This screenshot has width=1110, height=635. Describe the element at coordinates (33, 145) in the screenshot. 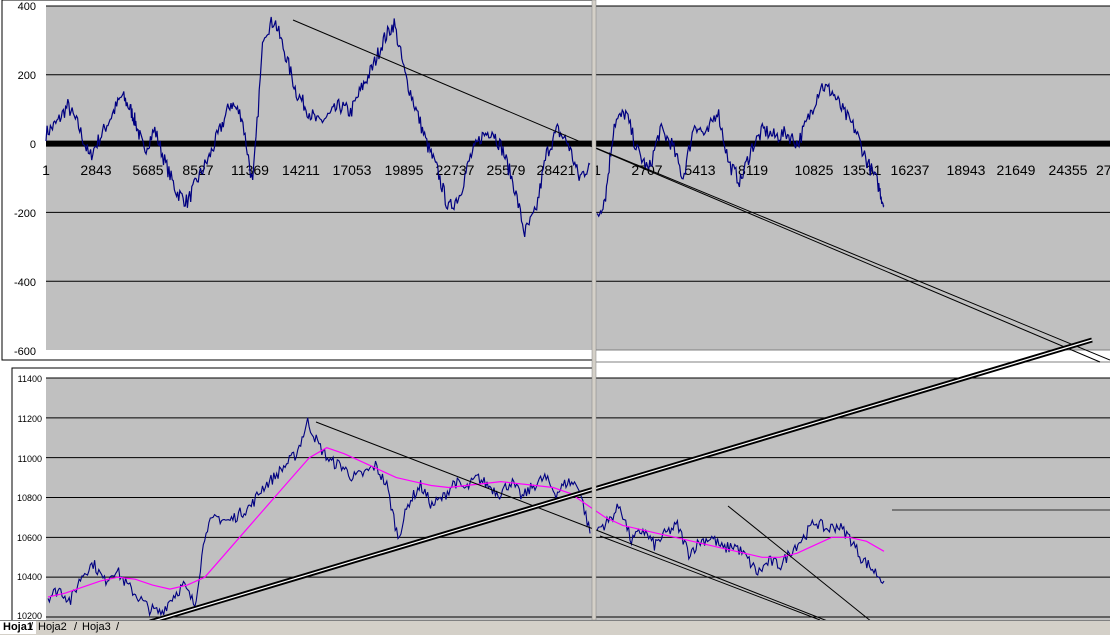

I see `y-tick-label: 0` at that location.